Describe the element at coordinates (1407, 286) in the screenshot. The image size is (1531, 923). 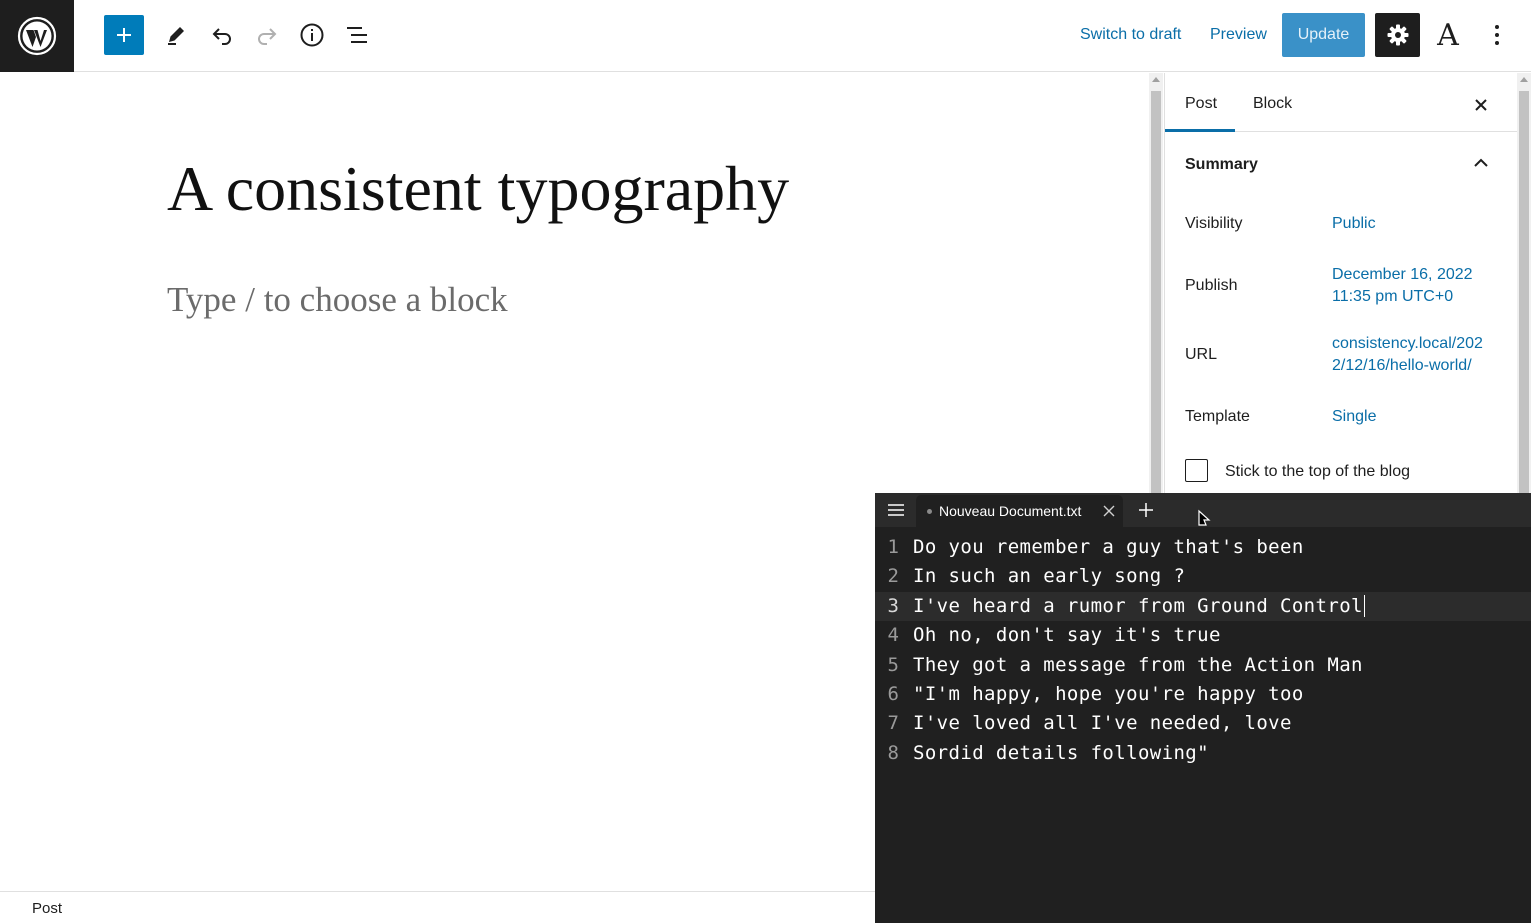
I see `publish-value: December 16, 2022 11:35 pm UTC+0` at that location.